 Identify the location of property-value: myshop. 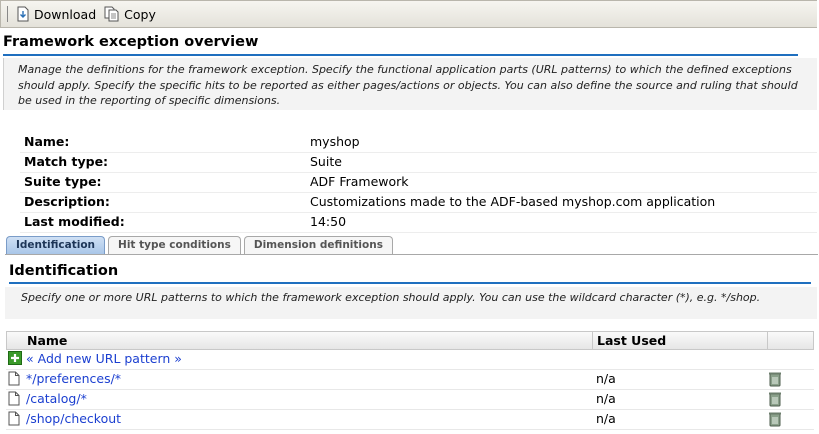
(335, 141).